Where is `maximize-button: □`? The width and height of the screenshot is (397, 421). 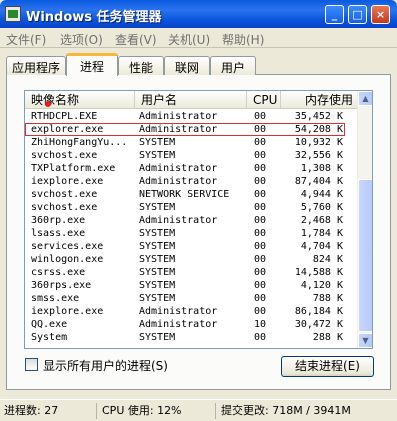
maximize-button: □ is located at coordinates (357, 14).